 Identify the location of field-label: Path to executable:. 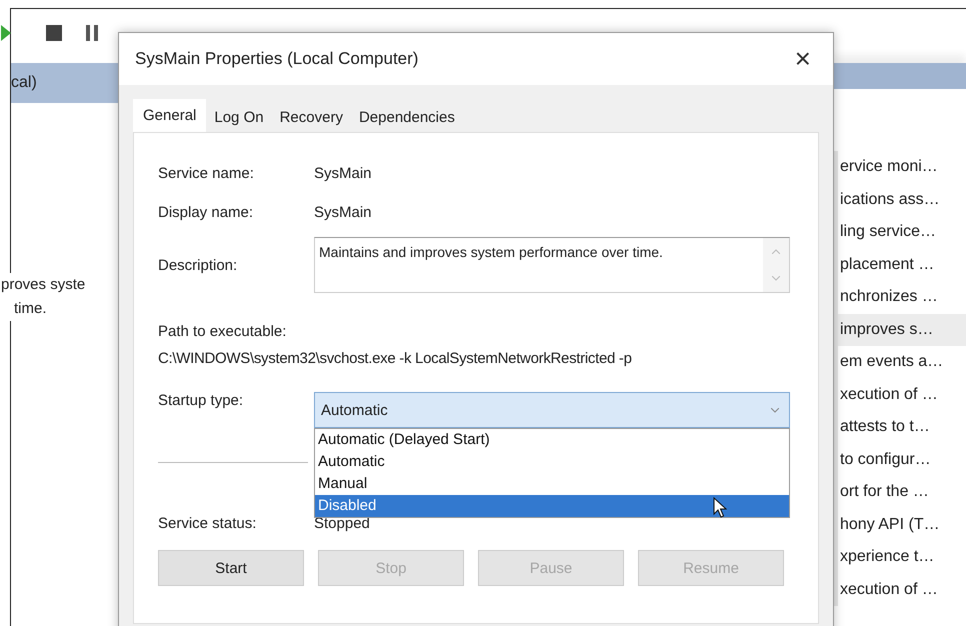
(223, 331).